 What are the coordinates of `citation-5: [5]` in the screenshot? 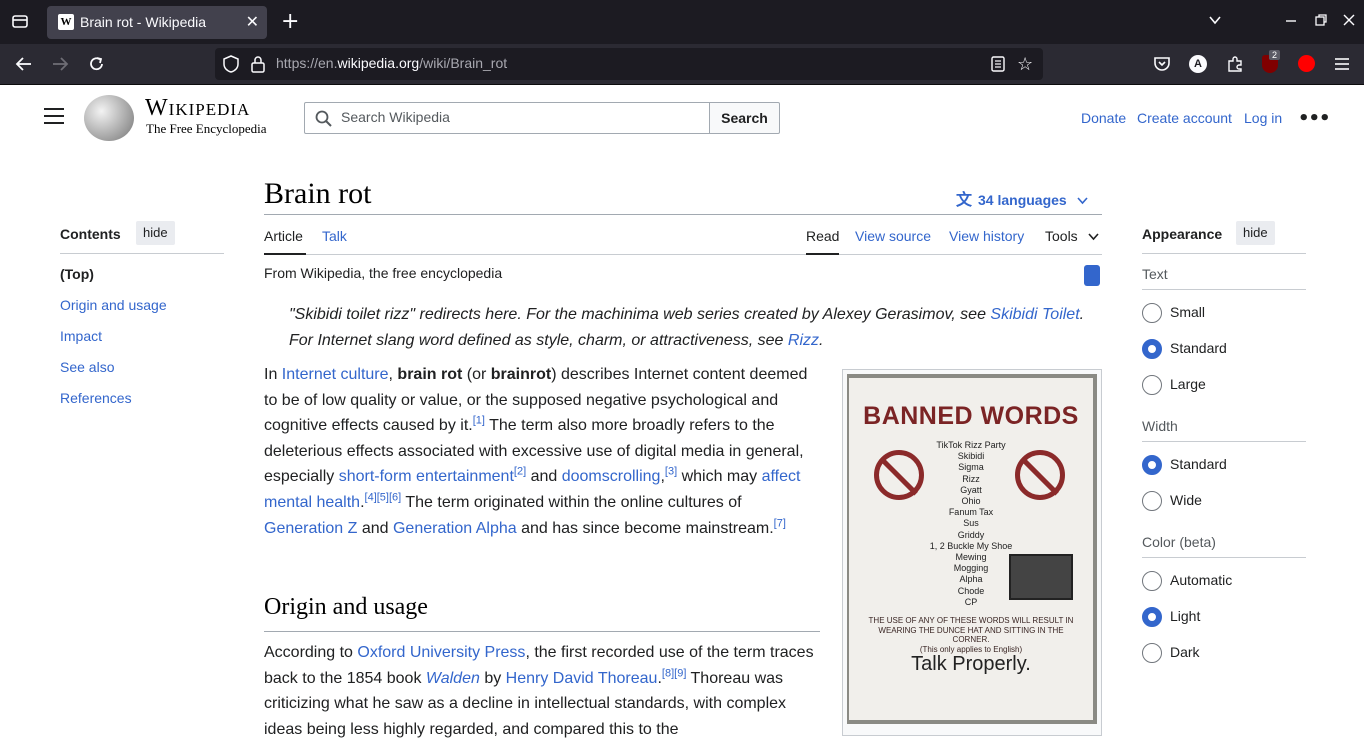 It's located at (383, 498).